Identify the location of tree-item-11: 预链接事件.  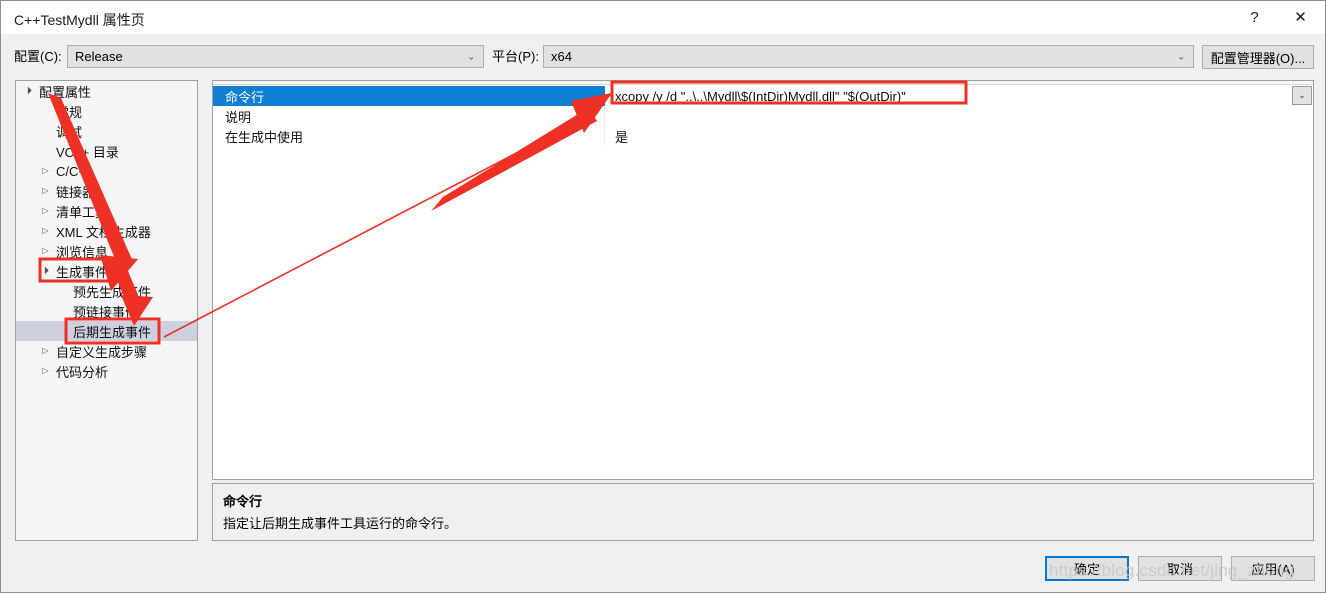
(106, 311).